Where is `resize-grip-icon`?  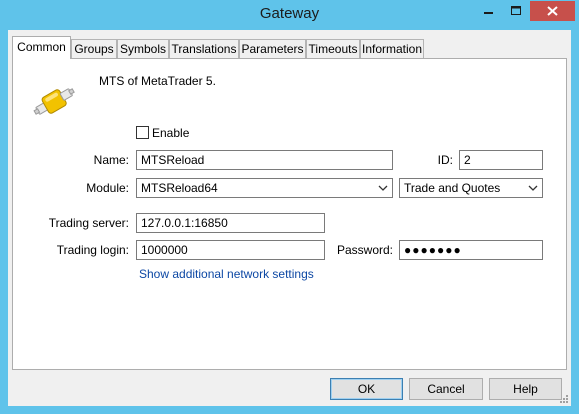
resize-grip-icon is located at coordinates (564, 399).